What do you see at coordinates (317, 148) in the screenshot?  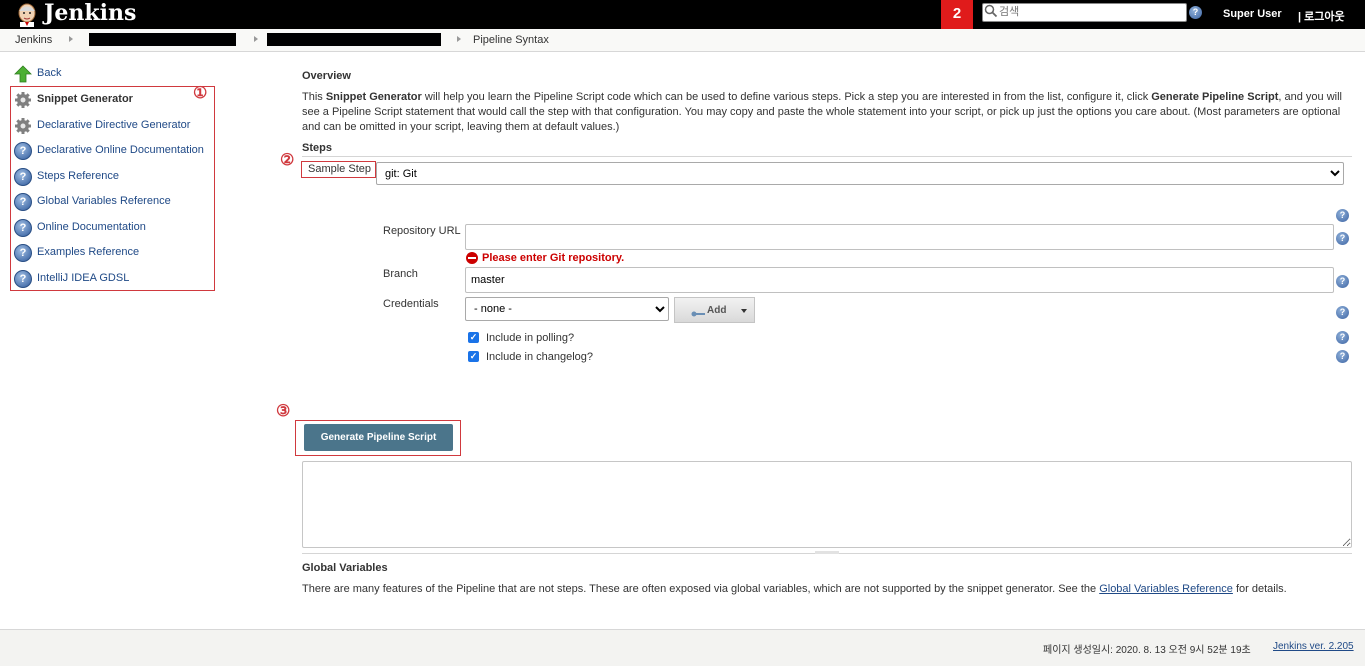 I see `steps-title: Steps` at bounding box center [317, 148].